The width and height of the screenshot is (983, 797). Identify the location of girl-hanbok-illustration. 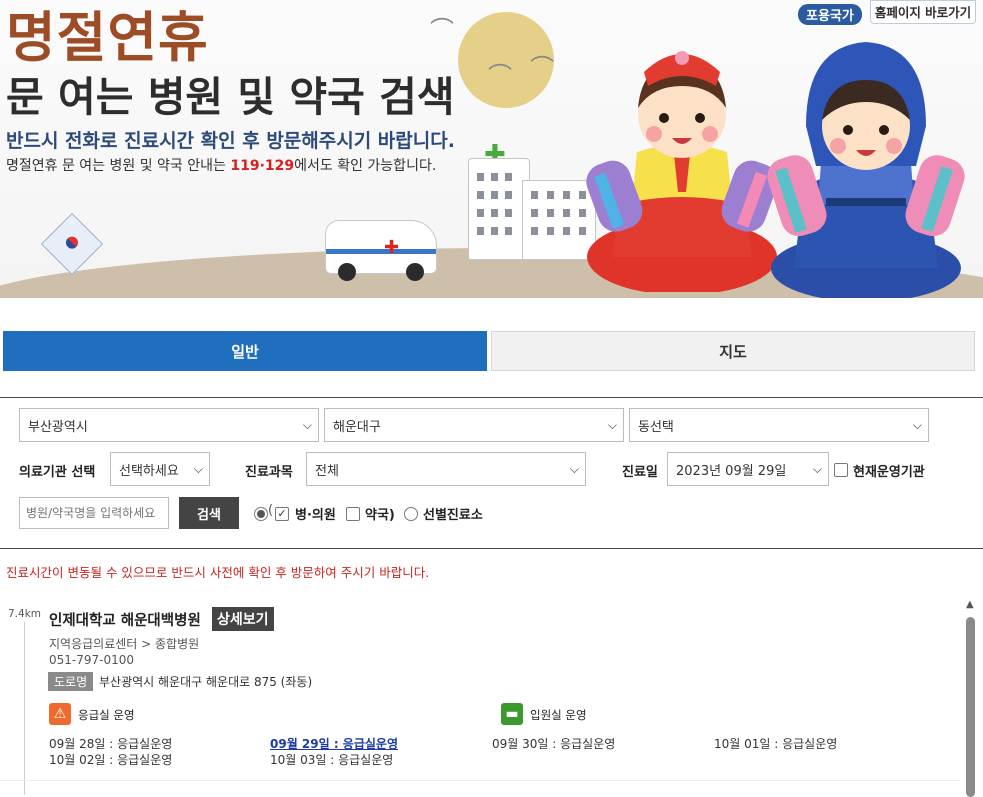
(682, 171).